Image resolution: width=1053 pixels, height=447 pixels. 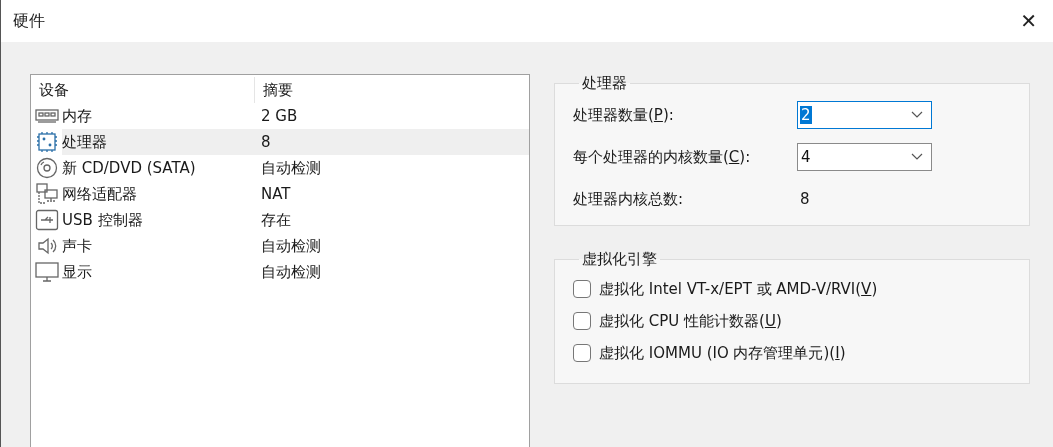 What do you see at coordinates (629, 199) in the screenshot?
I see `field-label: 处理器内核总数:` at bounding box center [629, 199].